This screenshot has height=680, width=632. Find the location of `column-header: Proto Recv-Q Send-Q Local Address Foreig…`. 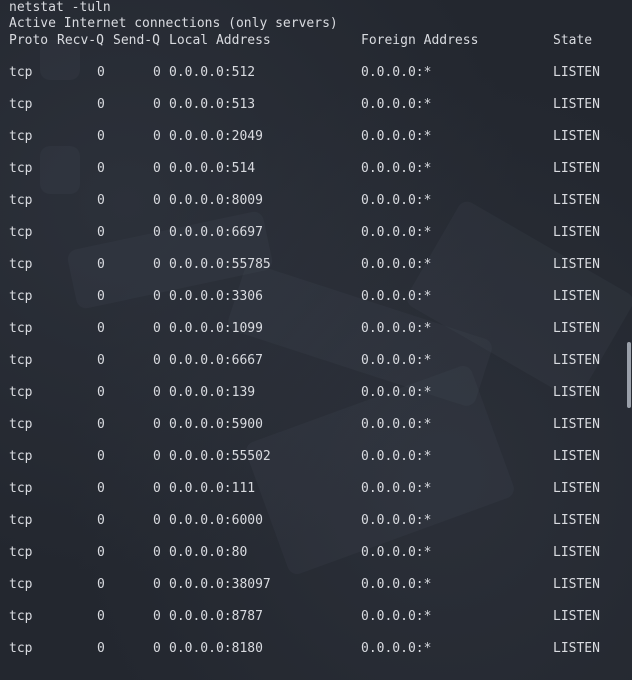

column-header: Proto Recv-Q Send-Q Local Address Foreig… is located at coordinates (316, 41).